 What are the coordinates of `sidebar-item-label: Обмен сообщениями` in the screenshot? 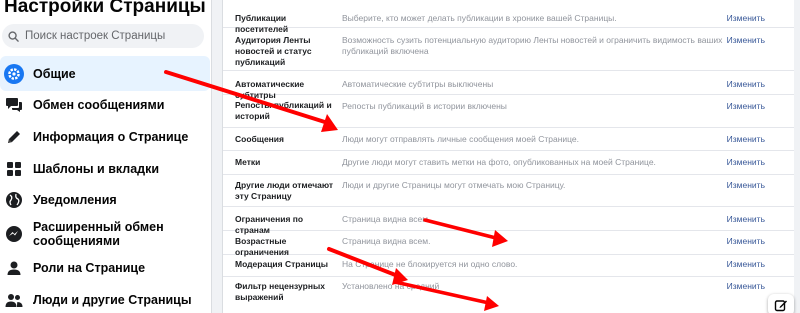 It's located at (99, 105).